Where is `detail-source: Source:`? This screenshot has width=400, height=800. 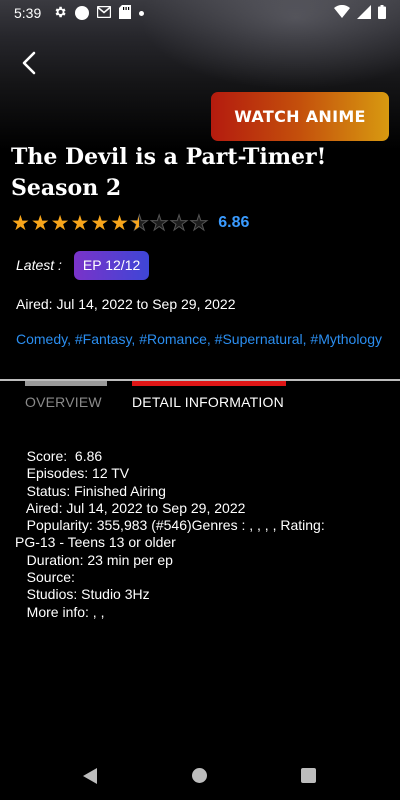
detail-source: Source: is located at coordinates (45, 577).